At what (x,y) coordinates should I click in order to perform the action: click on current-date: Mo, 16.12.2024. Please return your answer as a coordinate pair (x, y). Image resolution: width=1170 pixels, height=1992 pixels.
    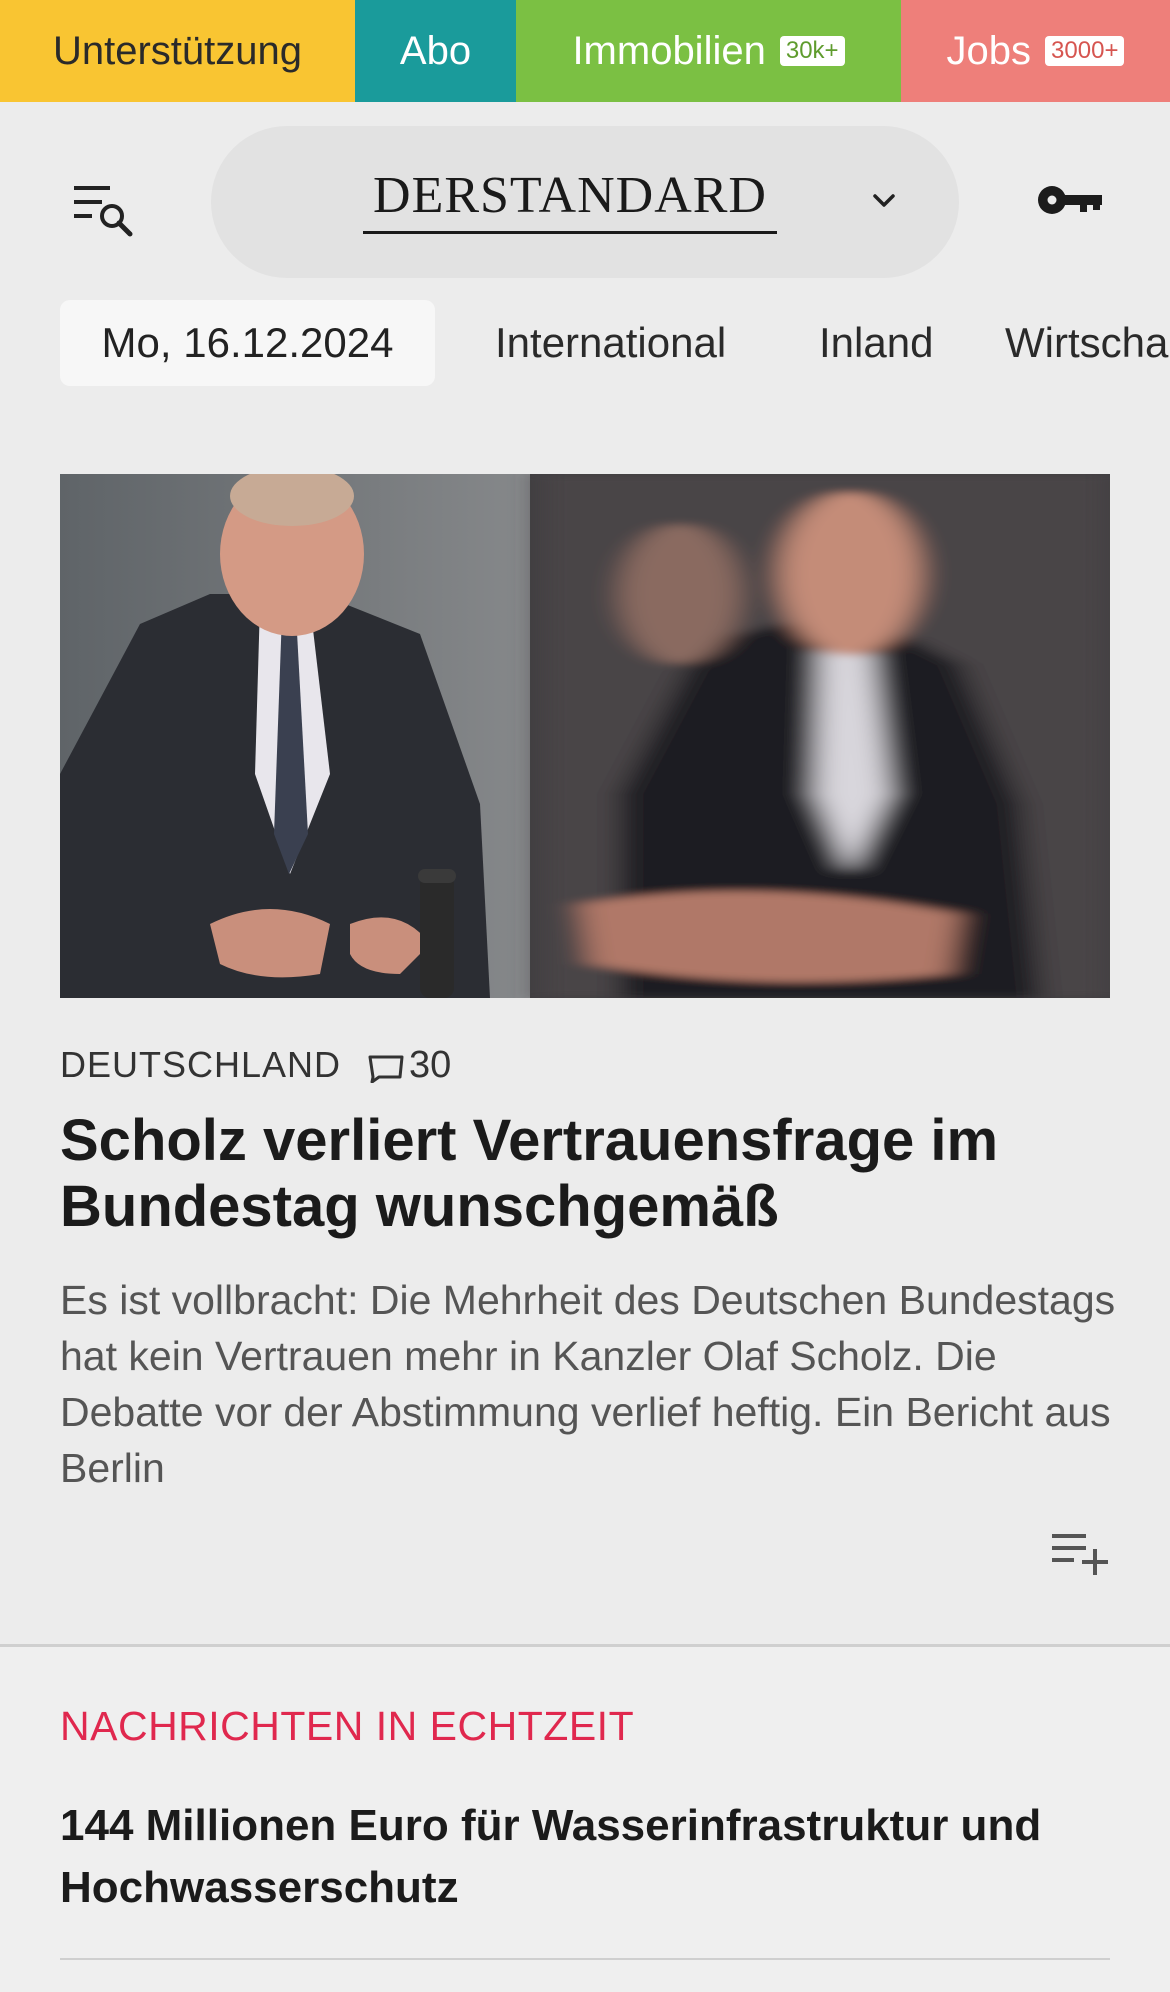
    Looking at the image, I should click on (247, 343).